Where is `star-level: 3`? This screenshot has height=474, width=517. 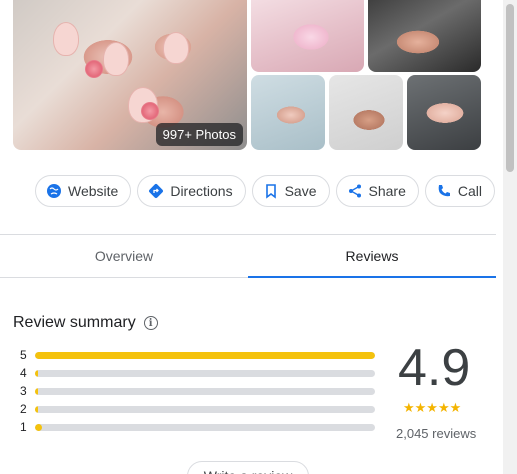 star-level: 3 is located at coordinates (23, 391).